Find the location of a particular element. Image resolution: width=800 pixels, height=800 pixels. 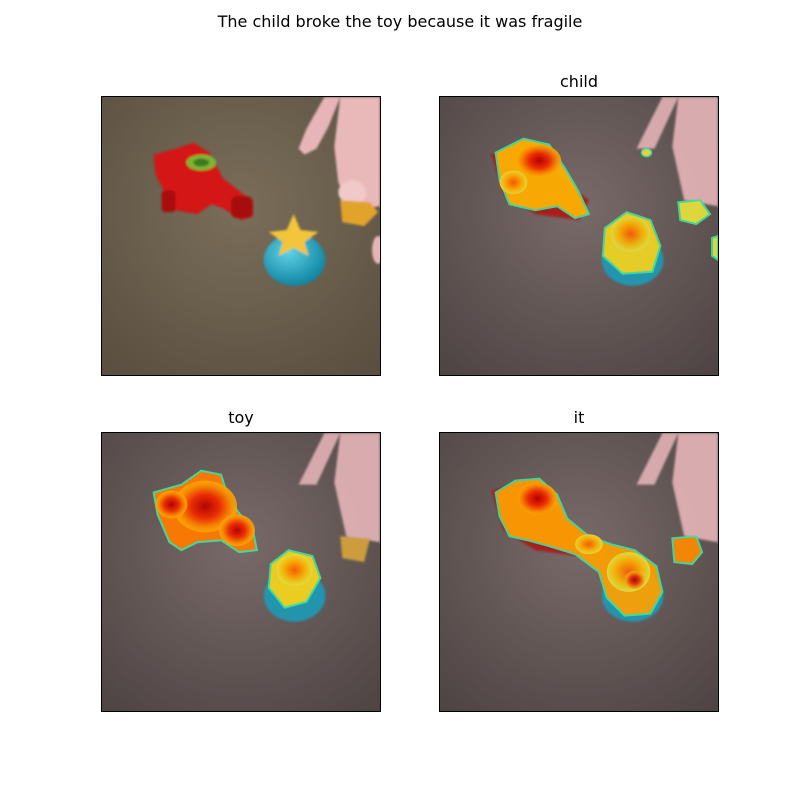

panel-title-toy: toy is located at coordinates (241, 417).